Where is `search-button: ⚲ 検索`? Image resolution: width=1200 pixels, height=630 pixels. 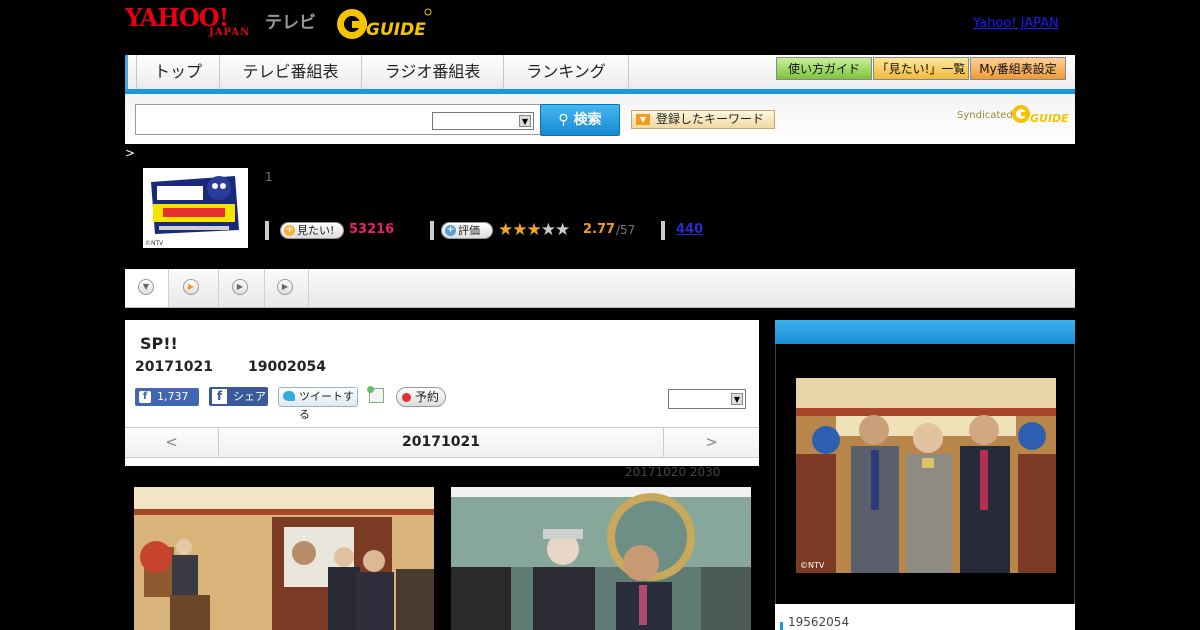 search-button: ⚲ 検索 is located at coordinates (580, 120).